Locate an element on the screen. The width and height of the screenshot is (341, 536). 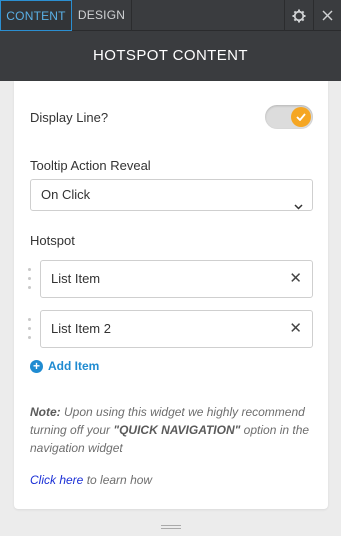
check-icon is located at coordinates (301, 117).